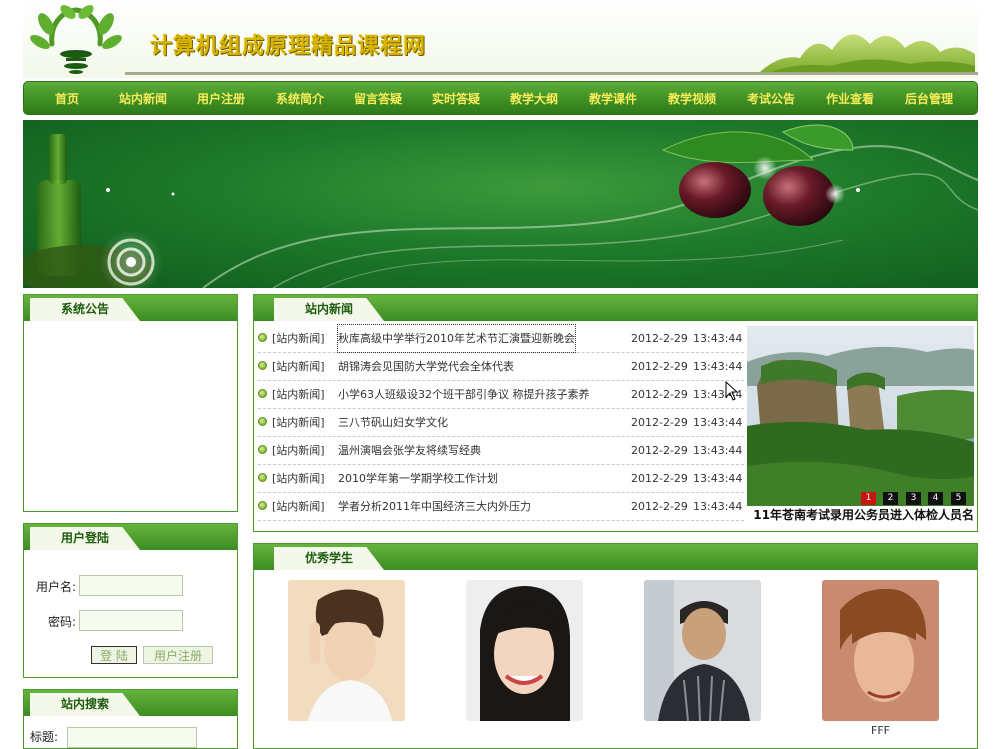 Image resolution: width=1006 pixels, height=749 pixels. Describe the element at coordinates (393, 422) in the screenshot. I see `news-title-link: 三八节矾山妇女学文化` at that location.